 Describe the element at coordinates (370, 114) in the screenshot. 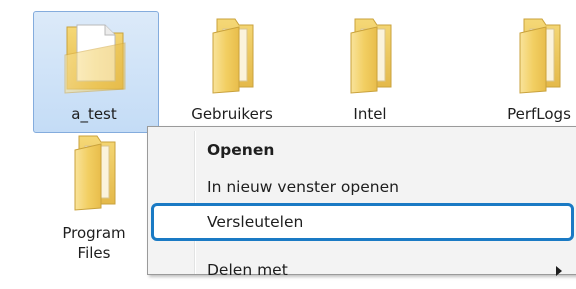

I see `folder-label: Intel` at that location.